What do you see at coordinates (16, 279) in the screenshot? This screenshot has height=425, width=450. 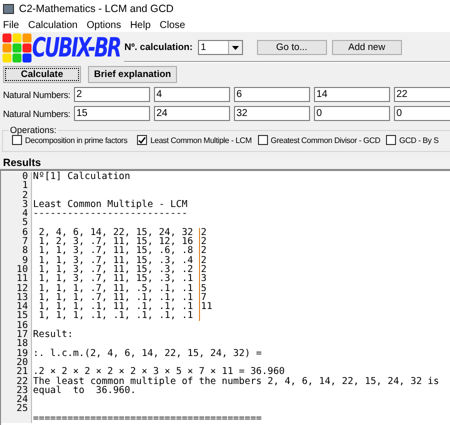 I see `line-number: 11` at bounding box center [16, 279].